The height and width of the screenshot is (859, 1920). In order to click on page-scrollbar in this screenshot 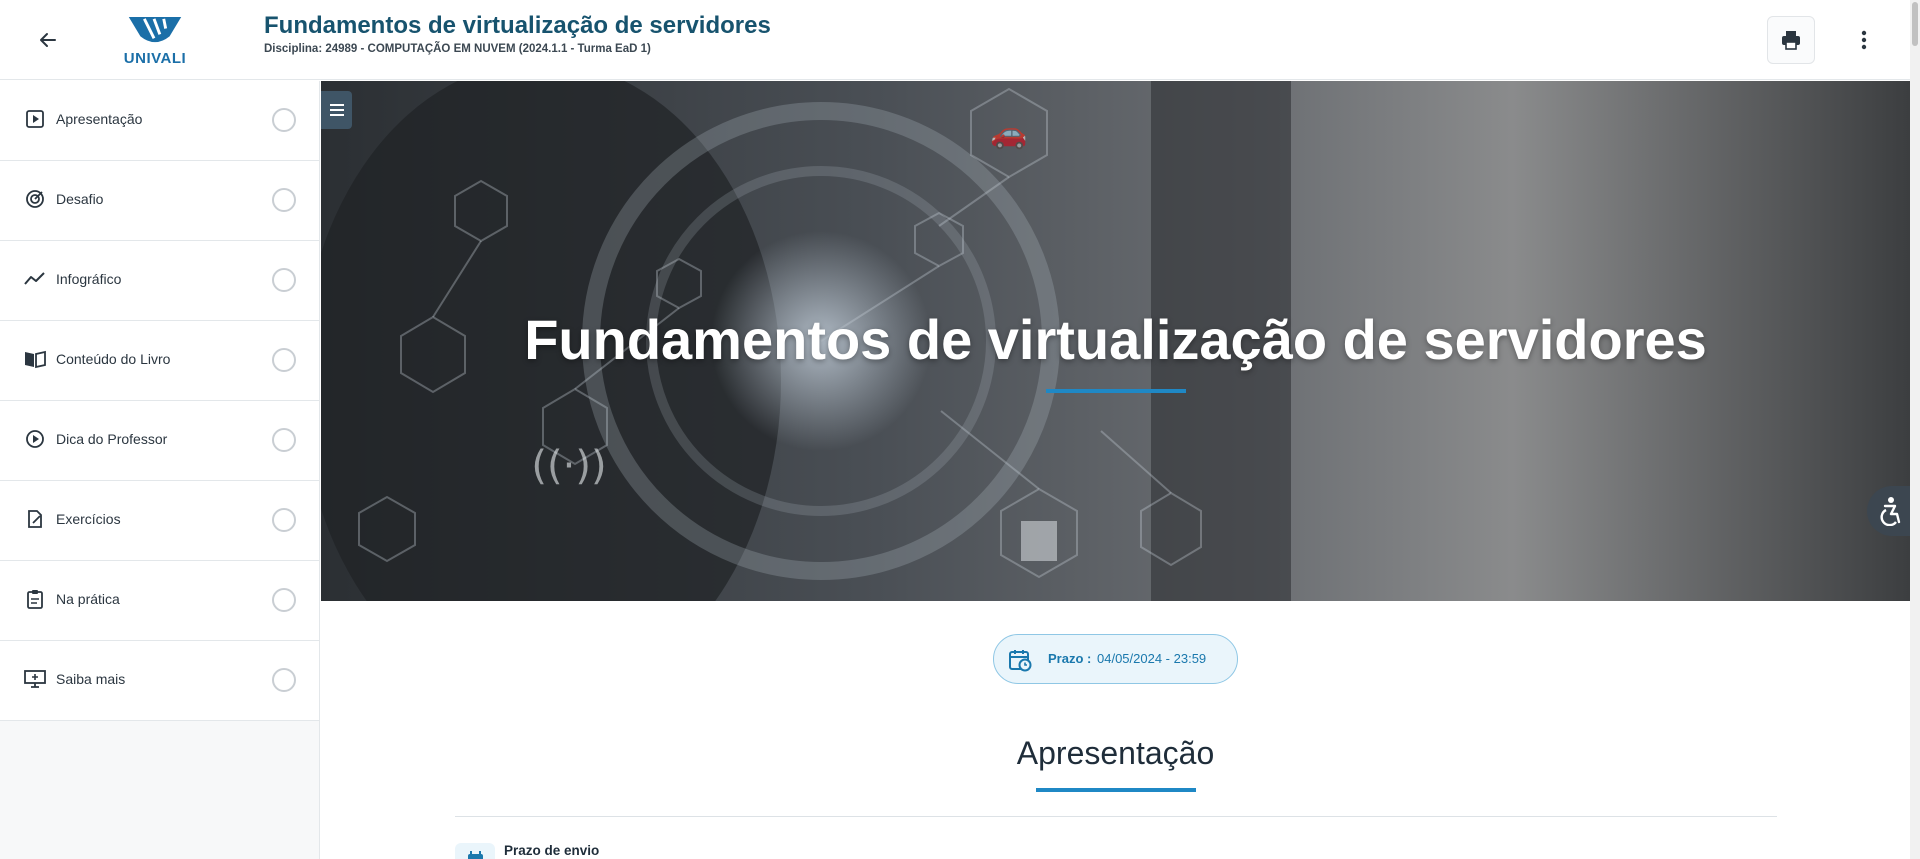, I will do `click(1915, 429)`.